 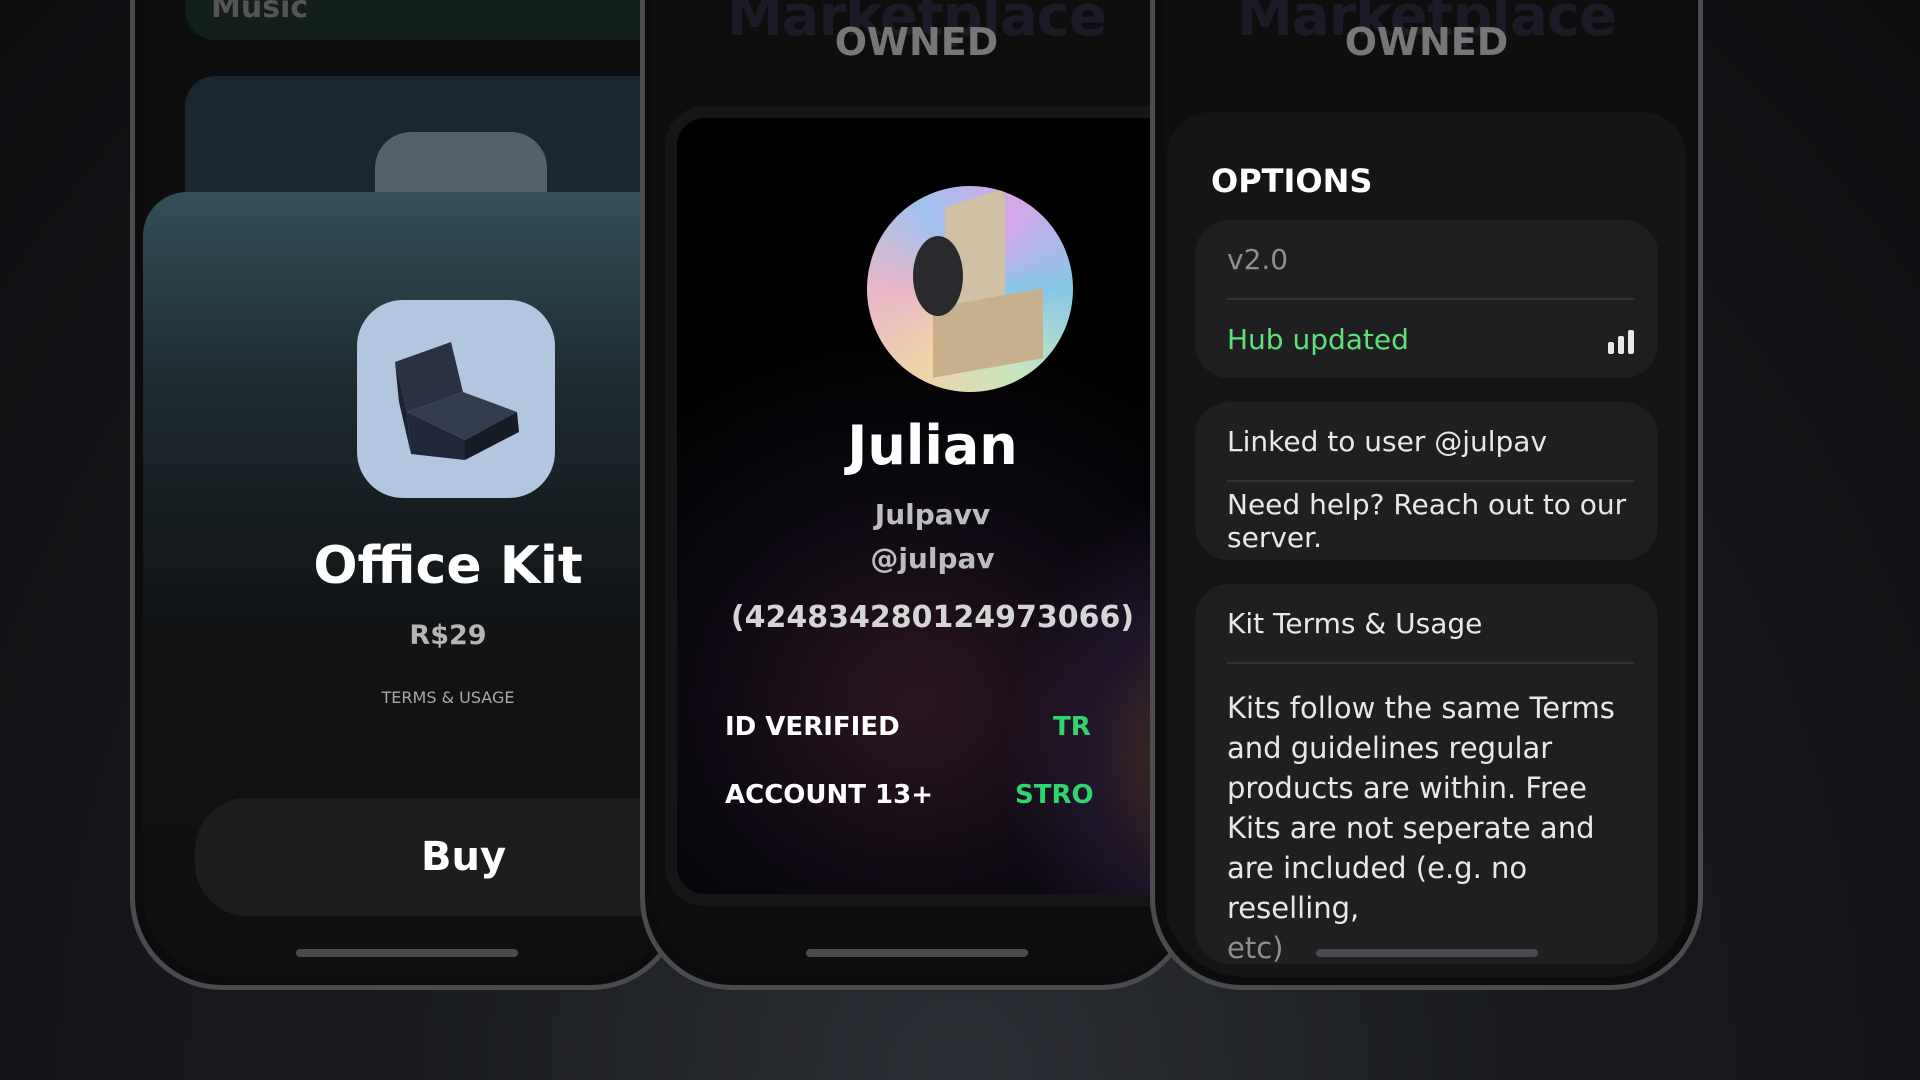 What do you see at coordinates (1318, 339) in the screenshot?
I see `hub-status-label: Hub updated` at bounding box center [1318, 339].